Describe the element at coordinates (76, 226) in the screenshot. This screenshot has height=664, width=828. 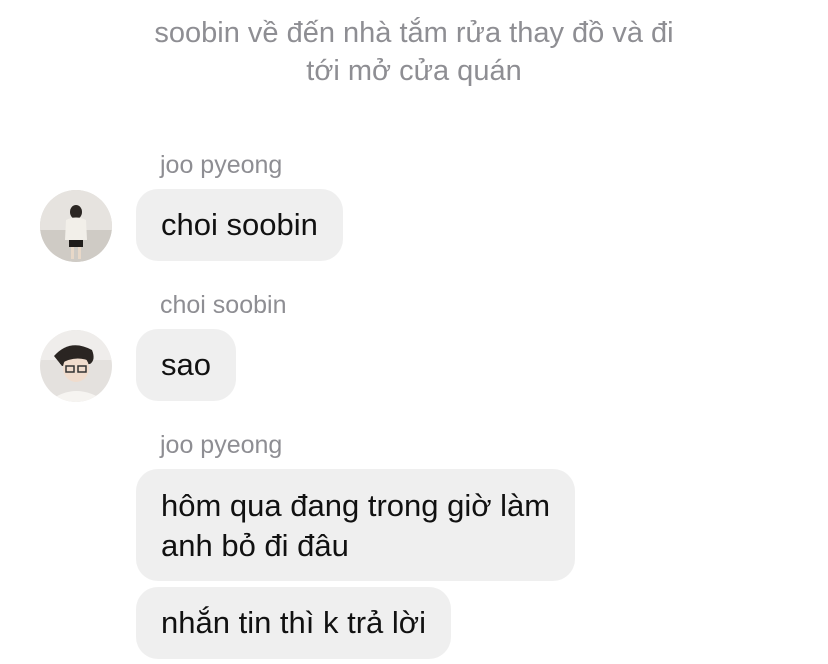
I see `girl-profile-photo-icon` at that location.